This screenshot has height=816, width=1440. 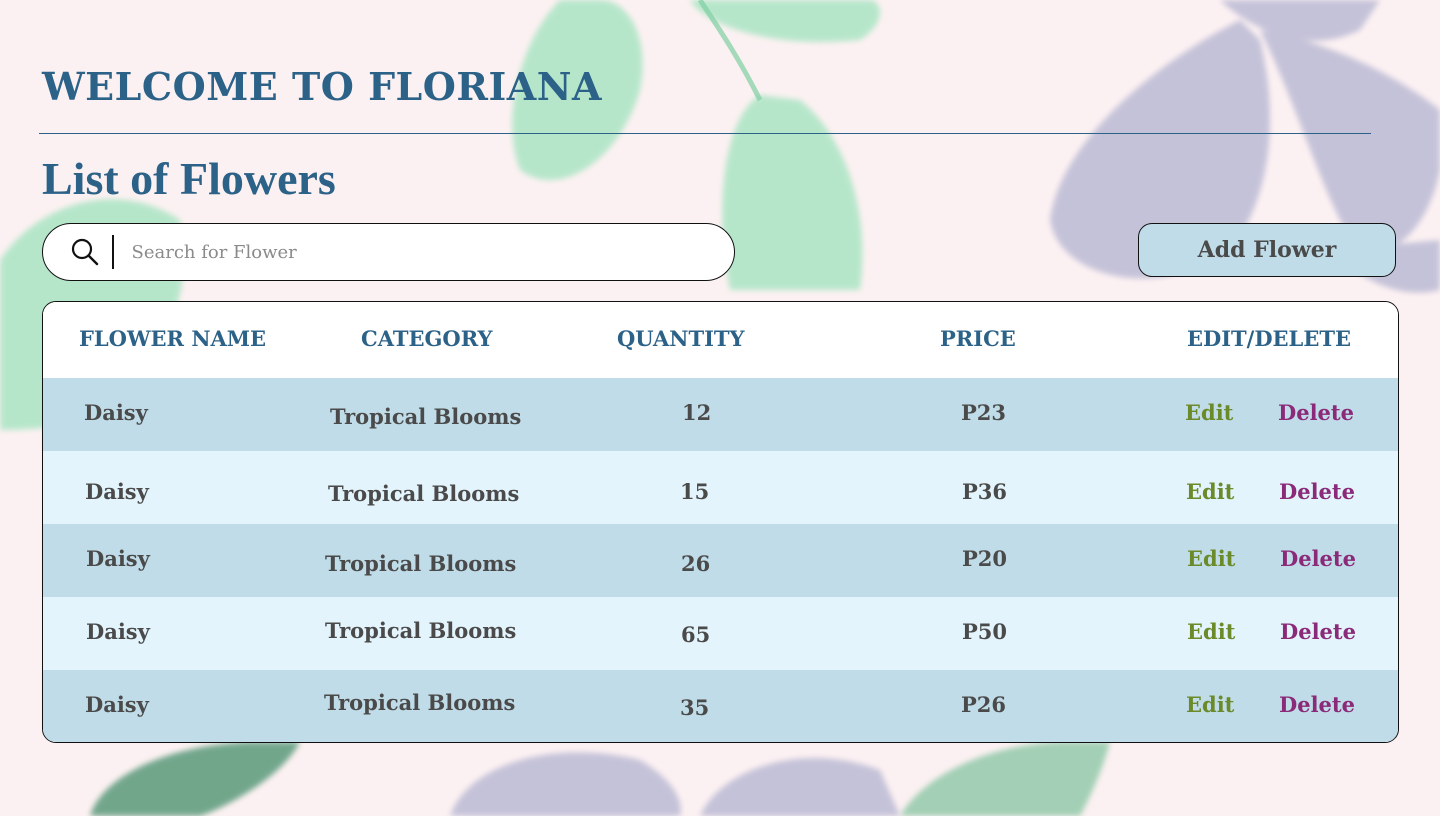 I want to click on search-icon, so click(x=85, y=252).